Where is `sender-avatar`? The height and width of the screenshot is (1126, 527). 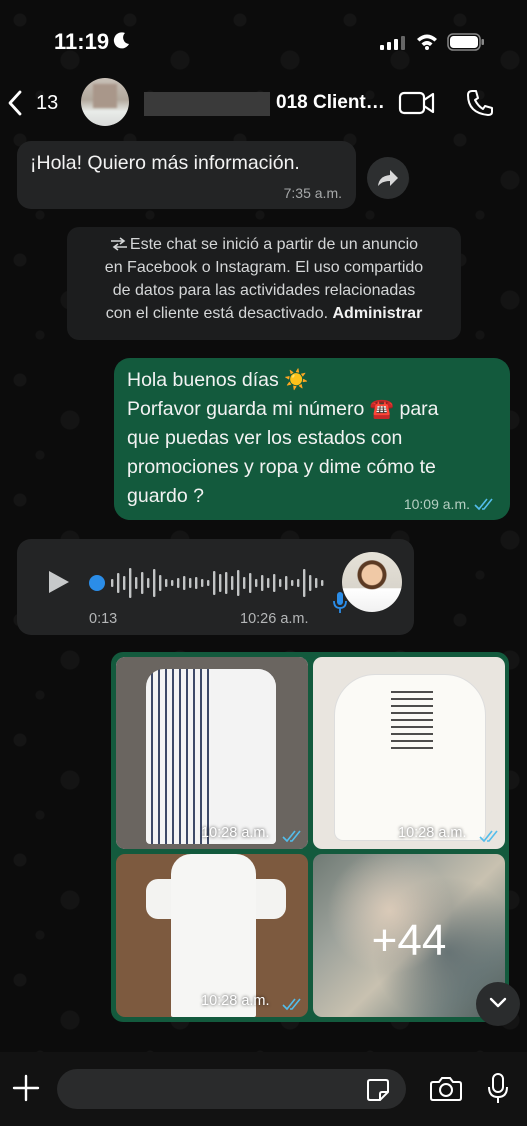
sender-avatar is located at coordinates (372, 582).